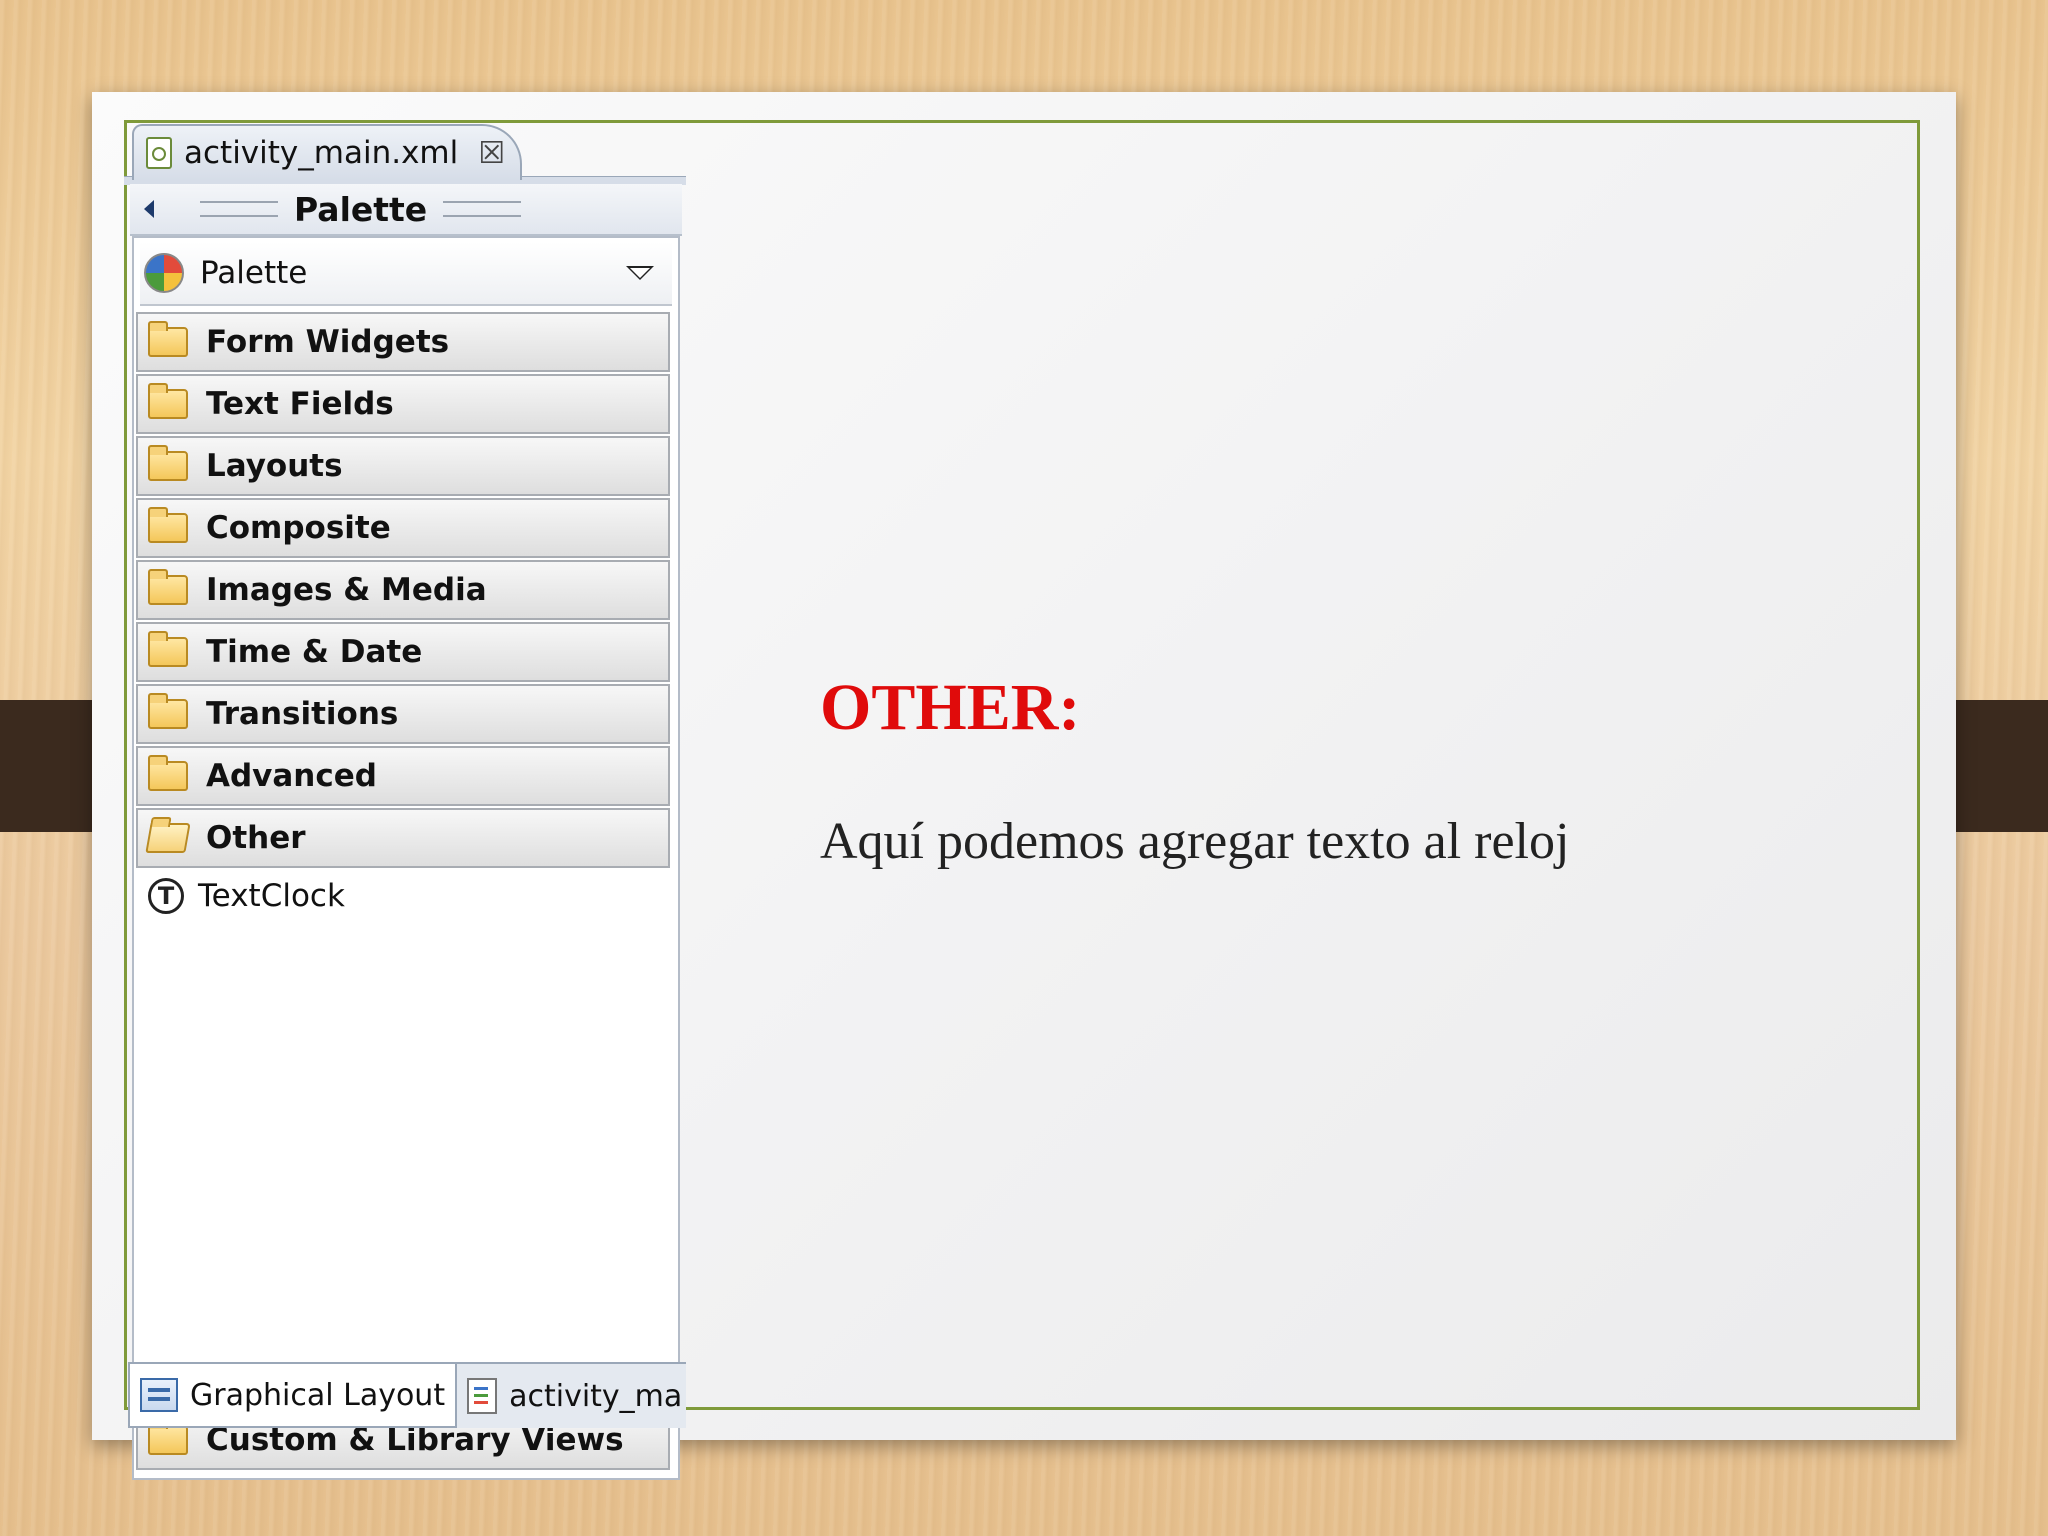 The width and height of the screenshot is (2048, 1536). I want to click on xml-source-icon, so click(482, 1396).